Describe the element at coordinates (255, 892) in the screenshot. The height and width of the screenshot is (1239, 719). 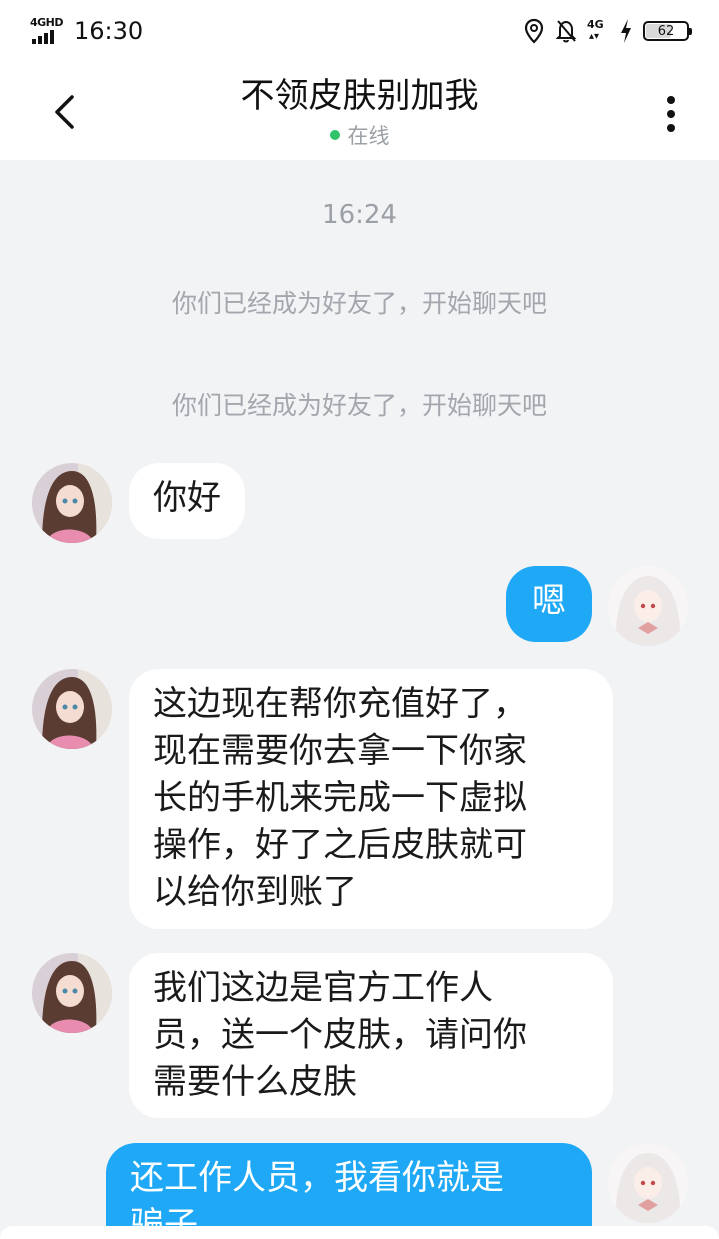
I see `message-line: 以给你到账了` at that location.